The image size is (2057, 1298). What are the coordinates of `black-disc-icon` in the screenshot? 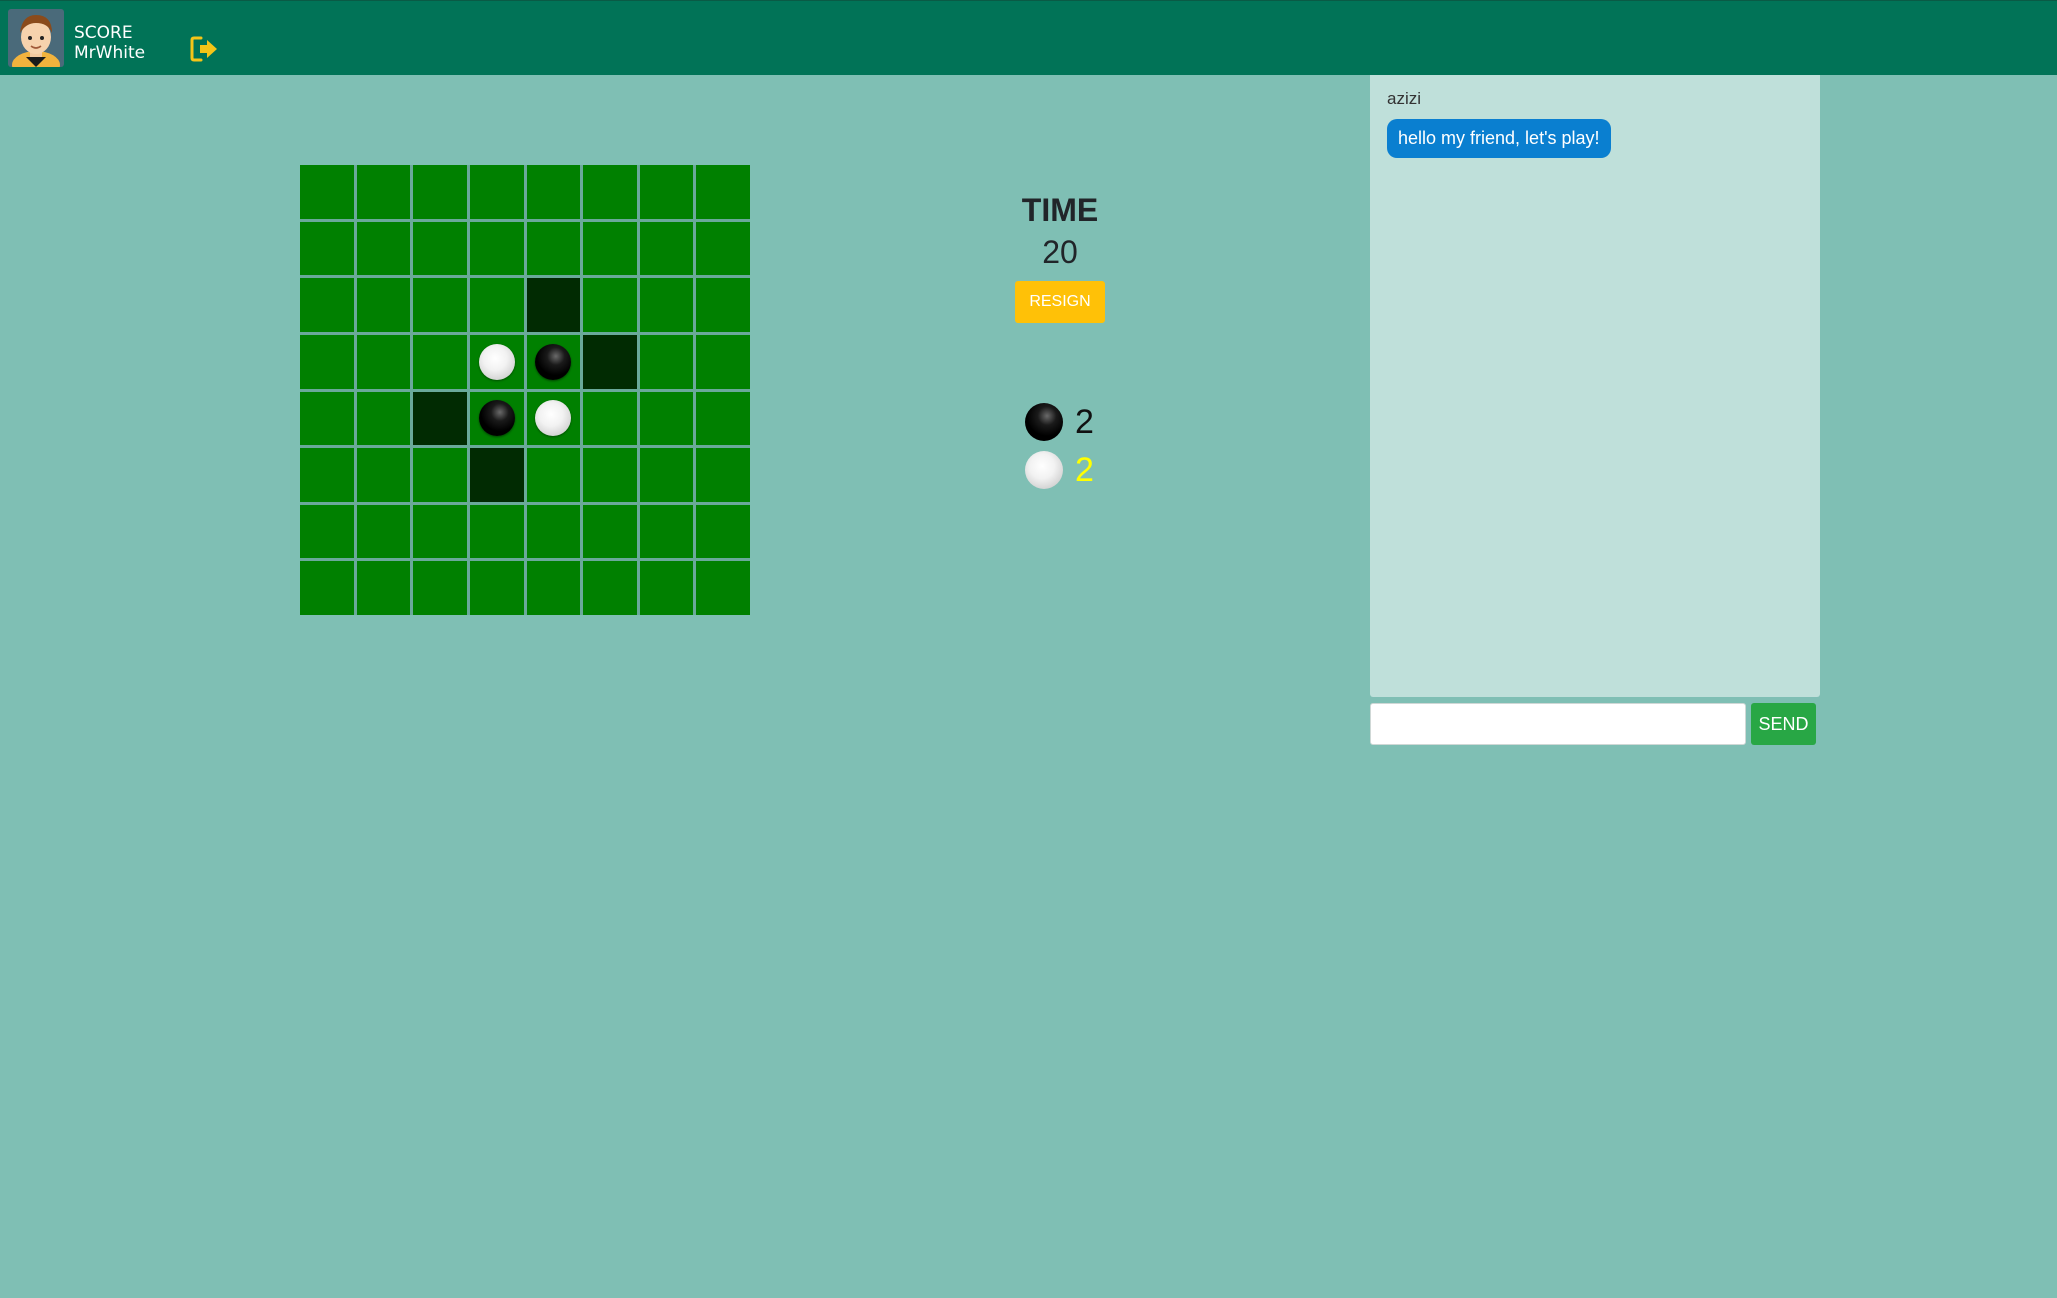 It's located at (1044, 422).